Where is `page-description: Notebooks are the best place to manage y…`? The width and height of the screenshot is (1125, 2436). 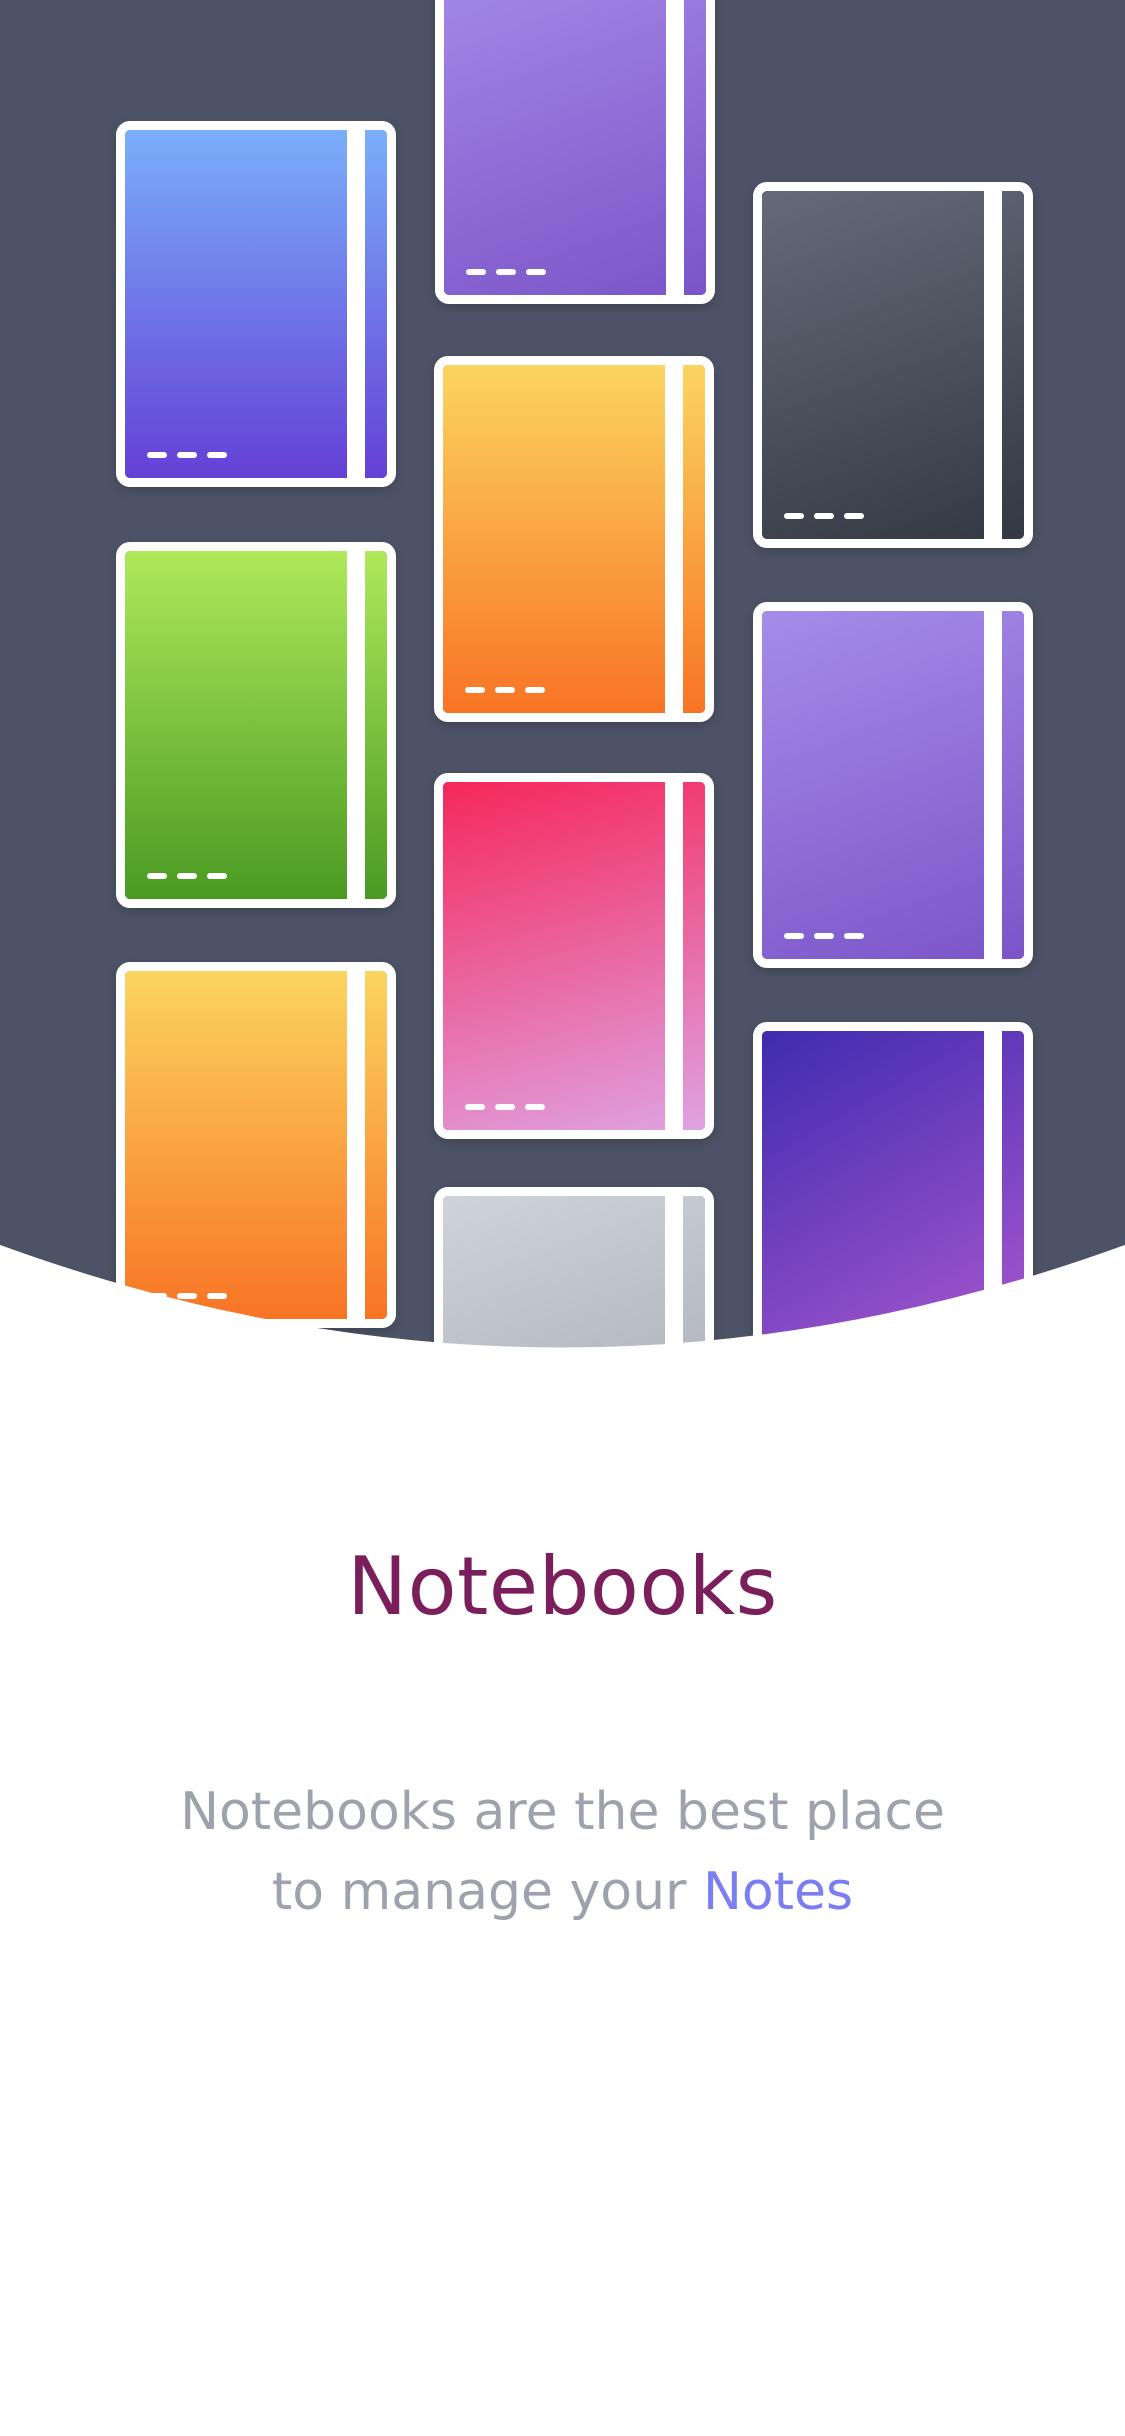 page-description: Notebooks are the best place to manage y… is located at coordinates (562, 1852).